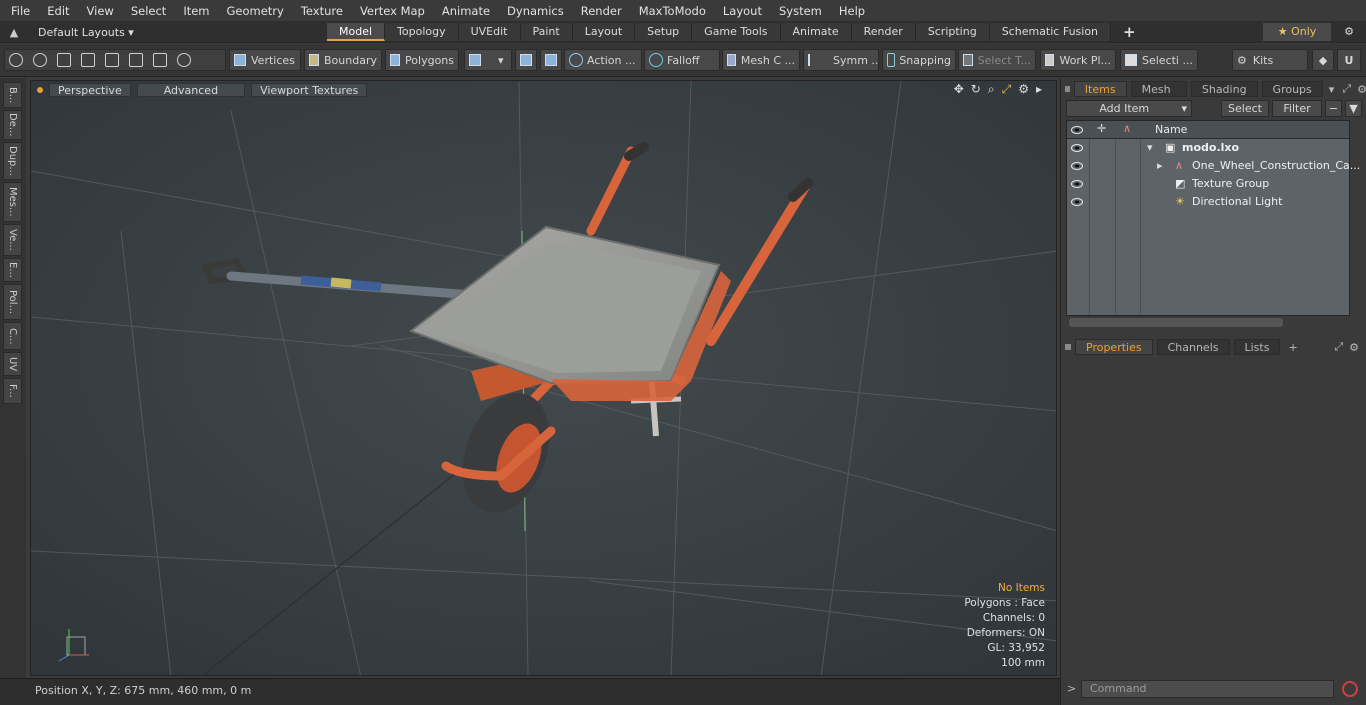 This screenshot has height=705, width=1366. What do you see at coordinates (1332, 89) in the screenshot?
I see `panel-menu-icon: ▾` at bounding box center [1332, 89].